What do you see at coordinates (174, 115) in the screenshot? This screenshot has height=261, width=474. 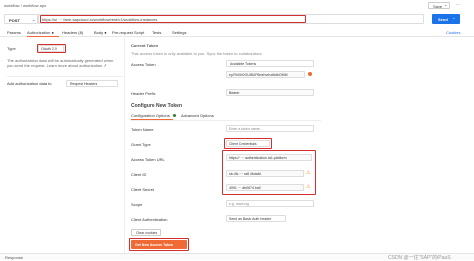 I see `config-tab-dot-icon` at bounding box center [174, 115].